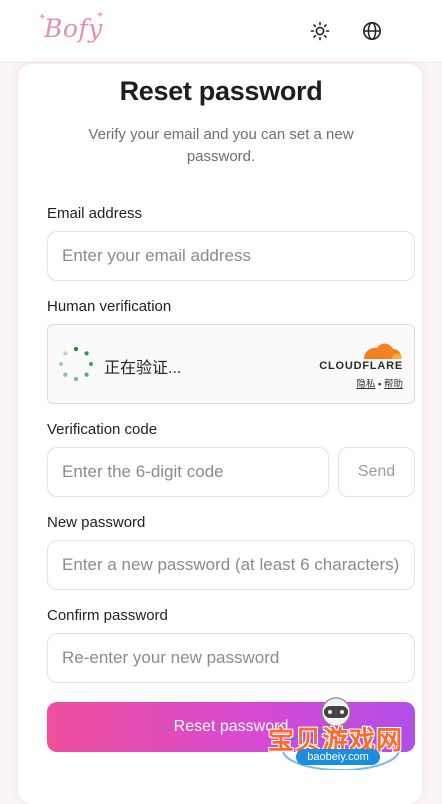  What do you see at coordinates (338, 757) in the screenshot?
I see `watermark-url: baobeiy.com` at bounding box center [338, 757].